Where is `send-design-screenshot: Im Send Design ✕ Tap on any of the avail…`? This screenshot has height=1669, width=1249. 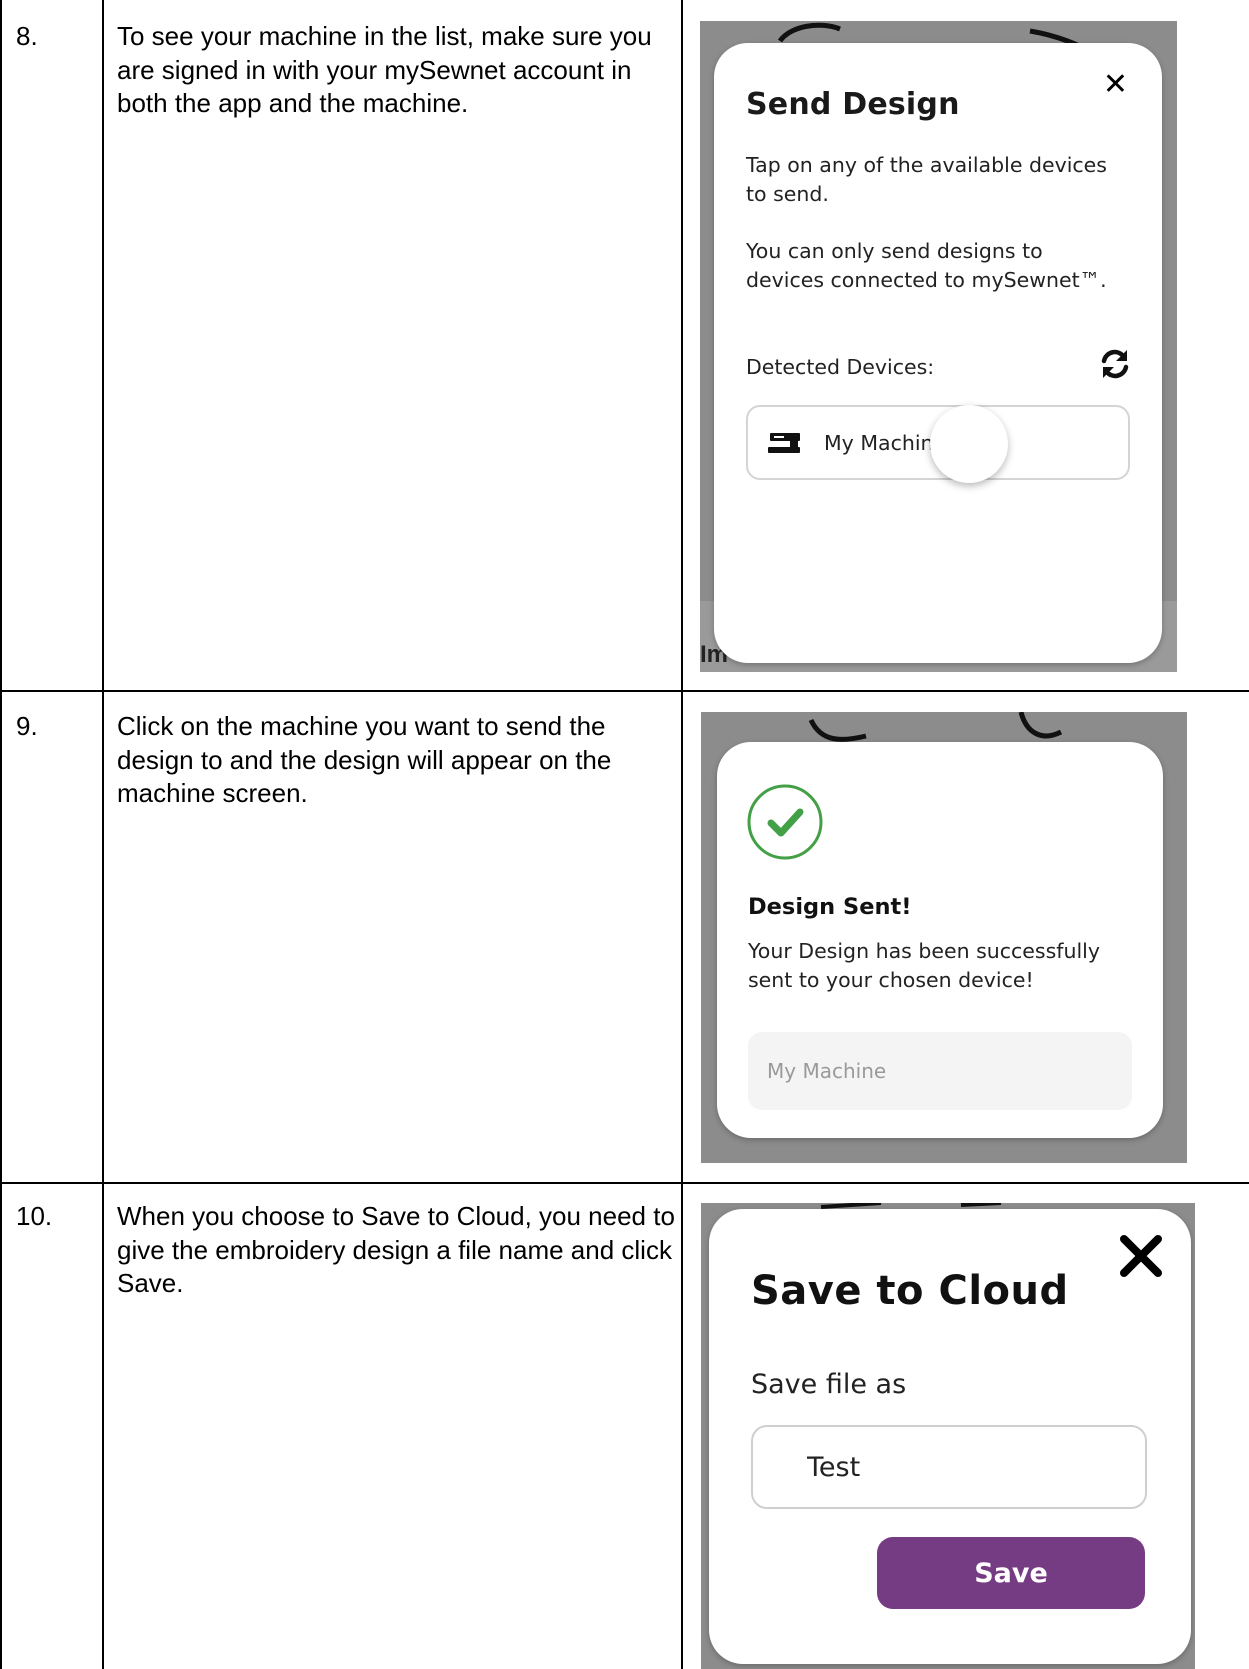 send-design-screenshot: Im Send Design ✕ Tap on any of the avail… is located at coordinates (938, 346).